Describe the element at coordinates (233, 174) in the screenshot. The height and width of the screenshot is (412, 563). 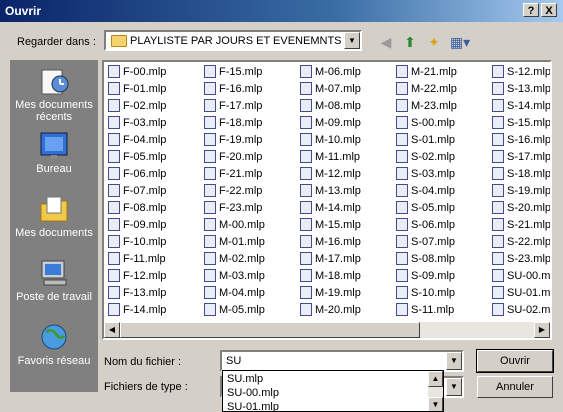
I see `file-item: F-21.mlp` at that location.